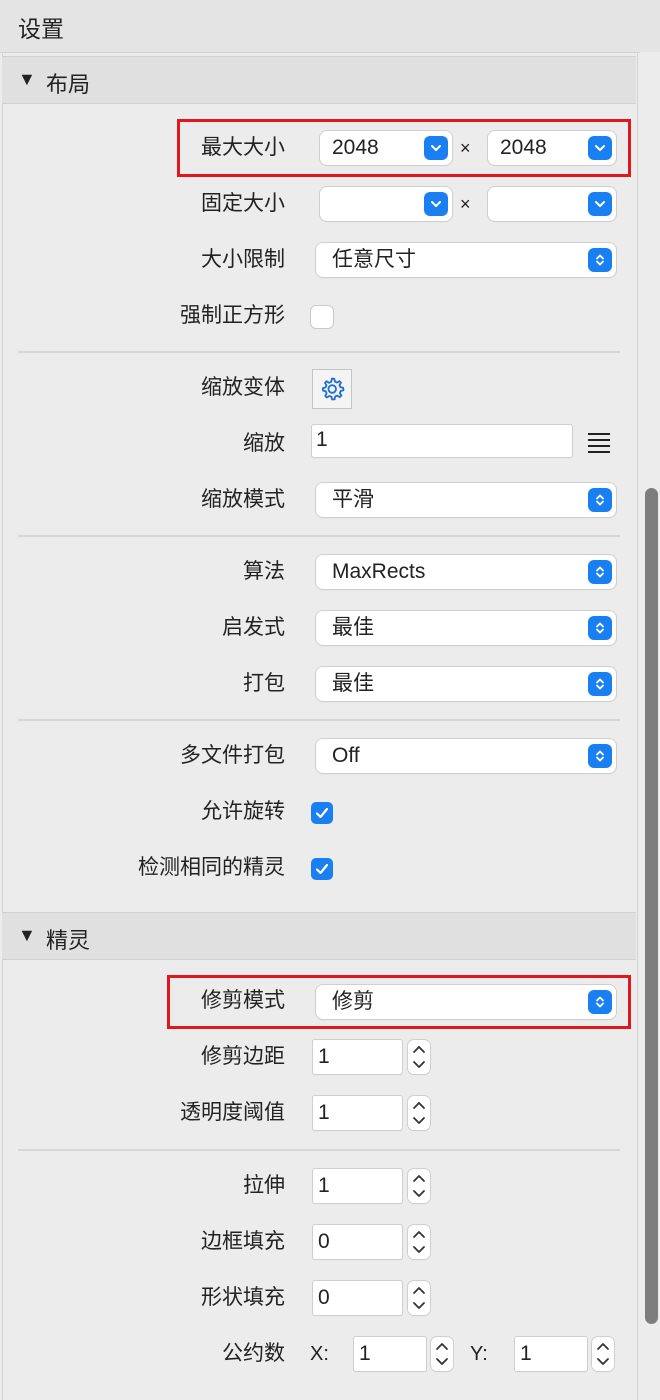 Image resolution: width=660 pixels, height=1400 pixels. I want to click on common-divisor-x-label: X:, so click(319, 1354).